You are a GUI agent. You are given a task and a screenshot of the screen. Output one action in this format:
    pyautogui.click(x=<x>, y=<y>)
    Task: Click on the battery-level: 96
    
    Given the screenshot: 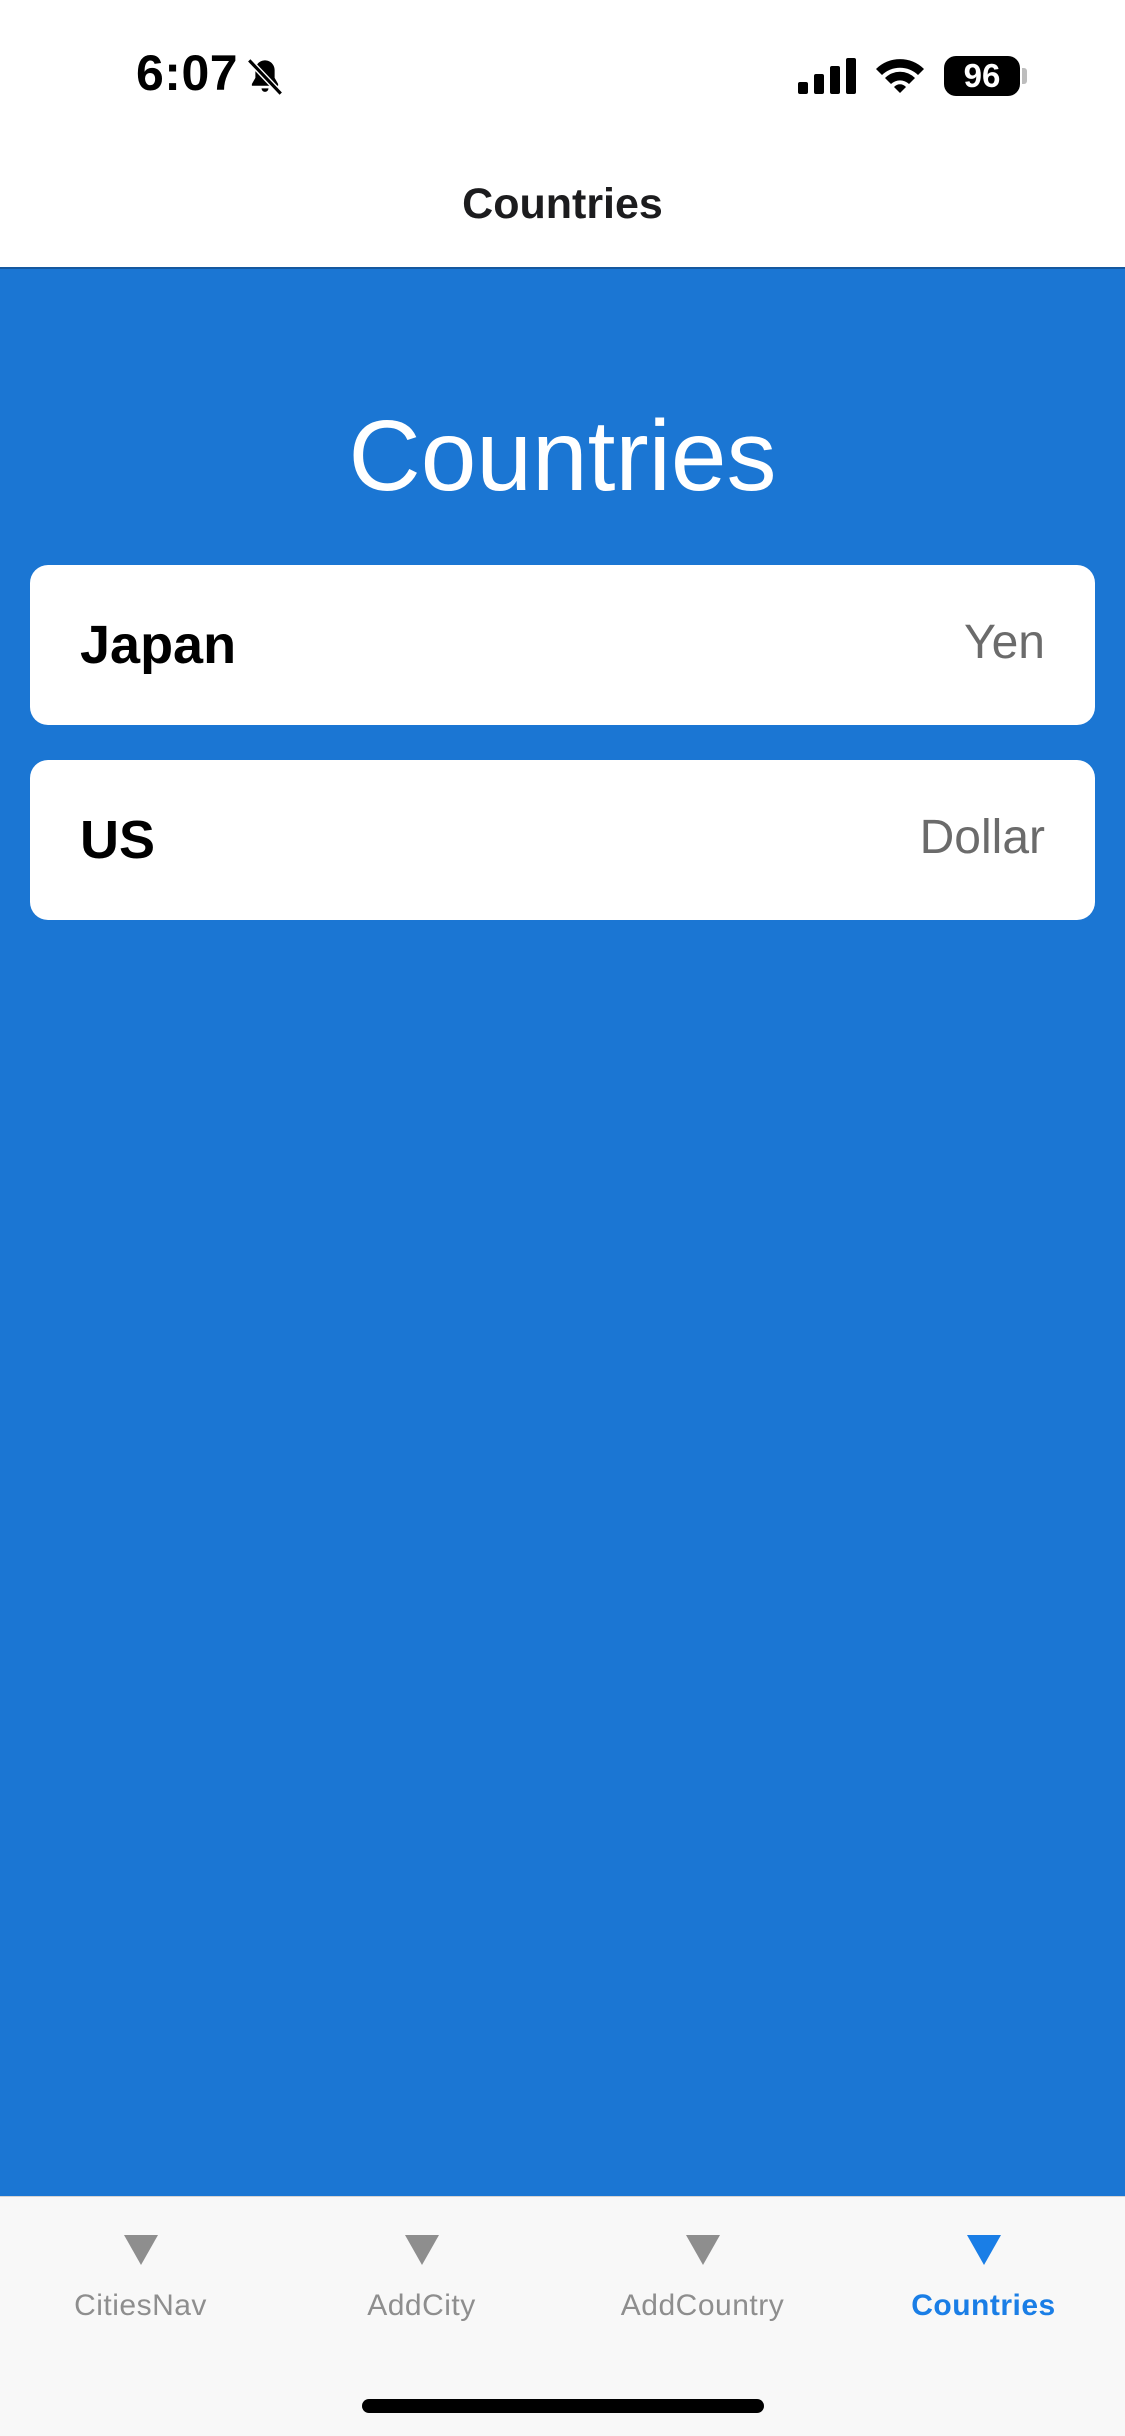 What is the action you would take?
    pyautogui.click(x=982, y=75)
    